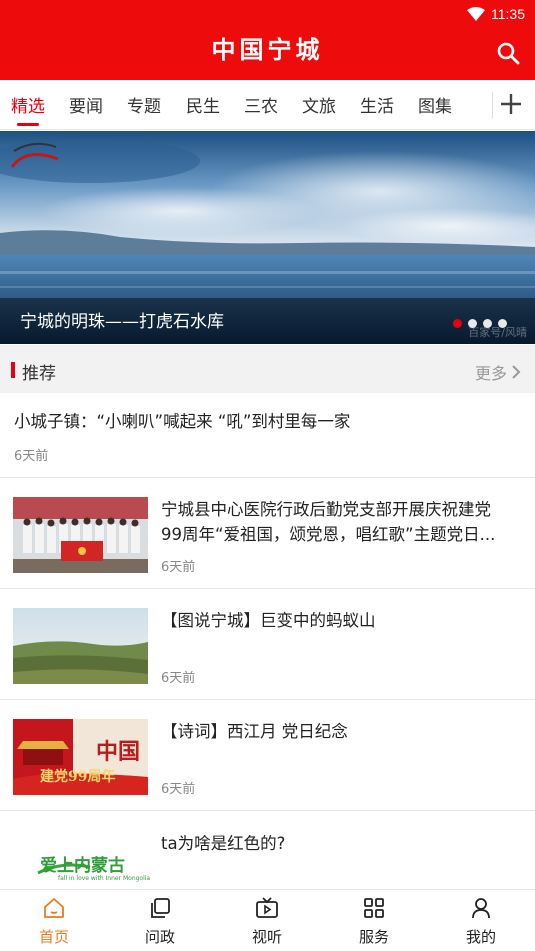 Image resolution: width=535 pixels, height=951 pixels. What do you see at coordinates (122, 319) in the screenshot?
I see `banner-caption: 宁城的明珠——打虎石水库` at bounding box center [122, 319].